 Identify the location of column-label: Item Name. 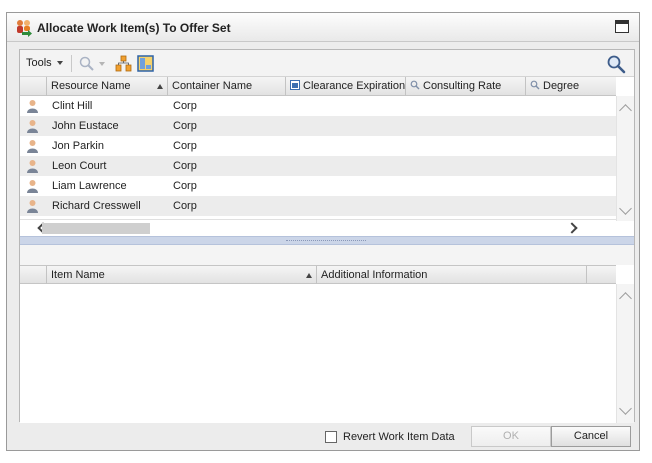
(78, 275).